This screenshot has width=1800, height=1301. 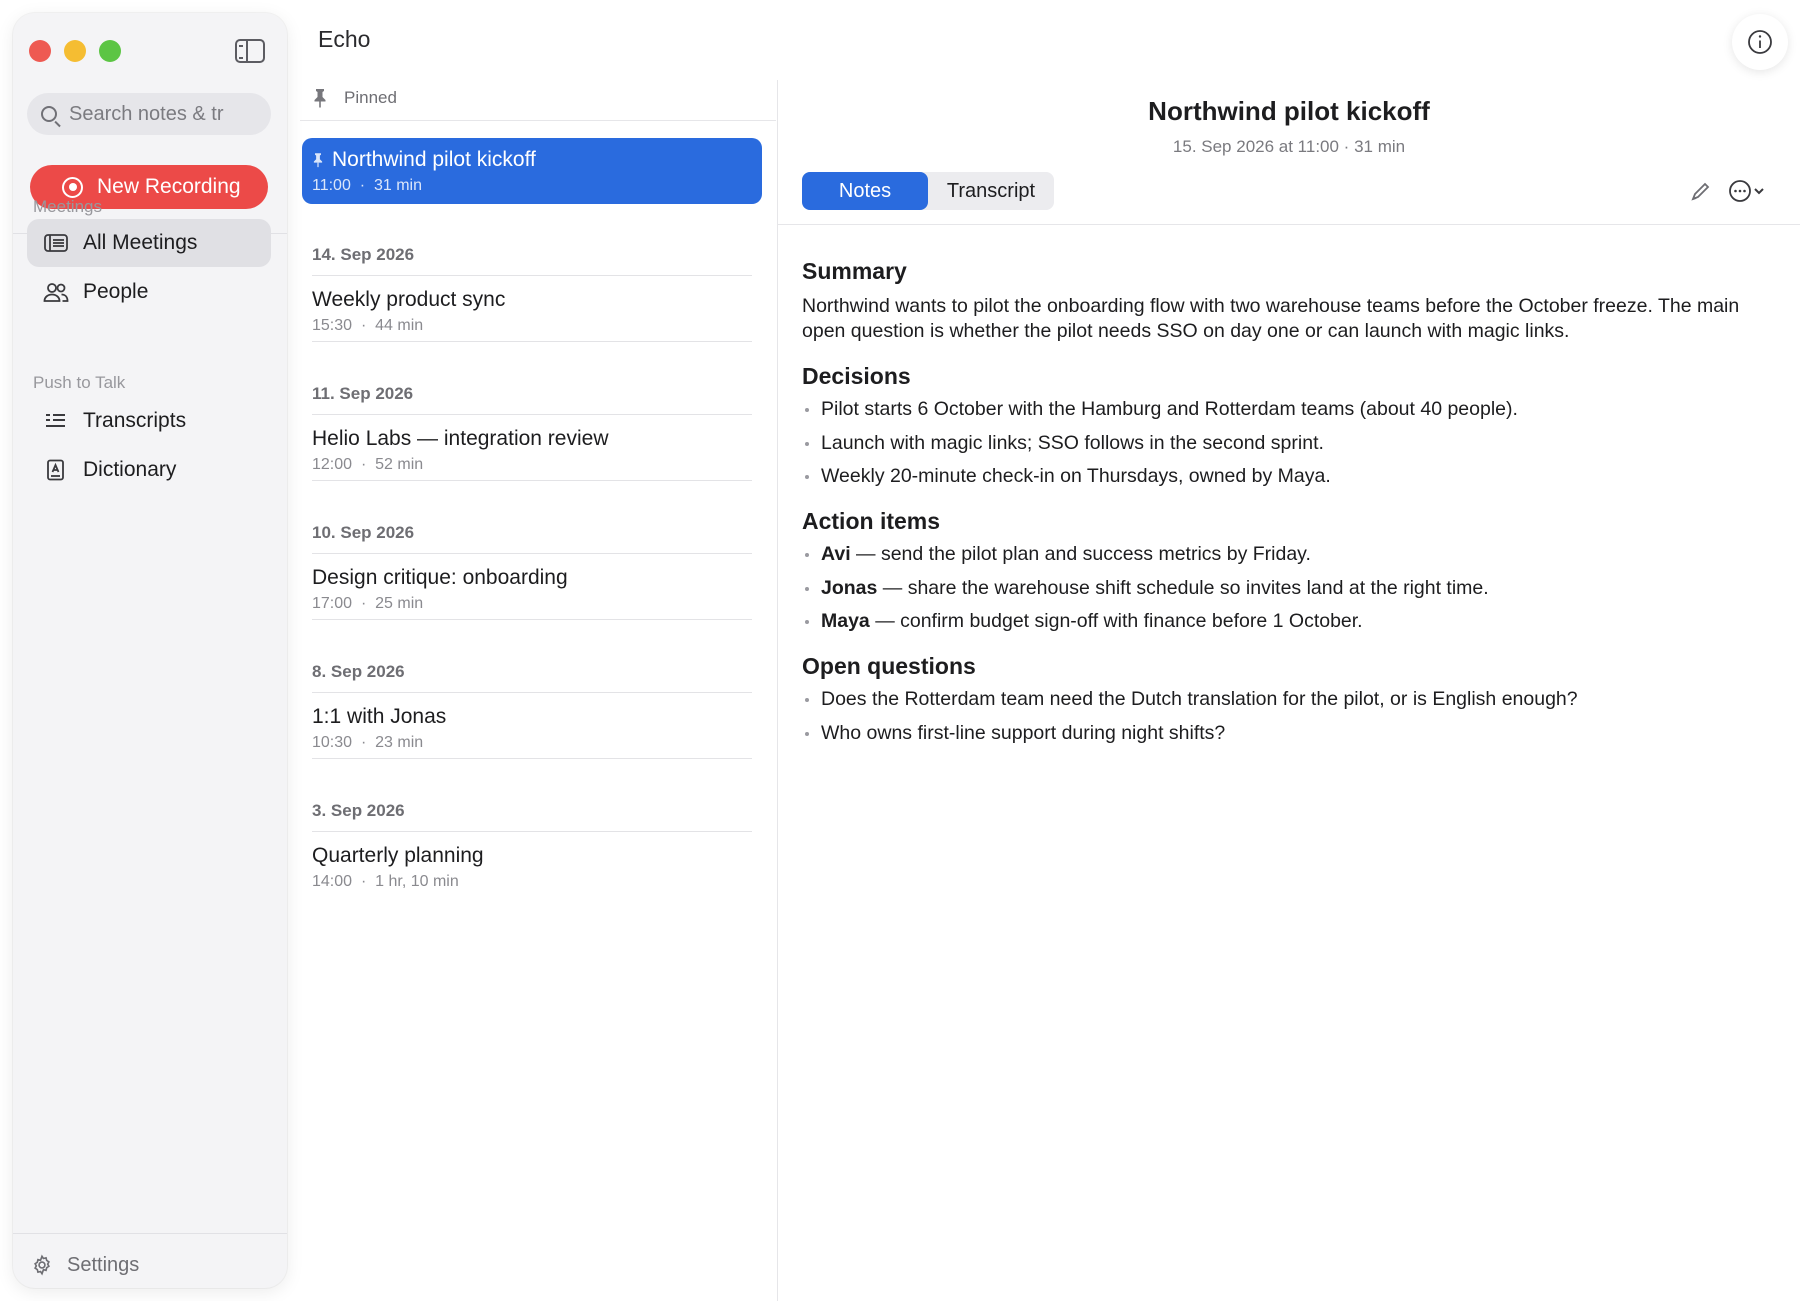 I want to click on more-options-button, so click(x=1748, y=191).